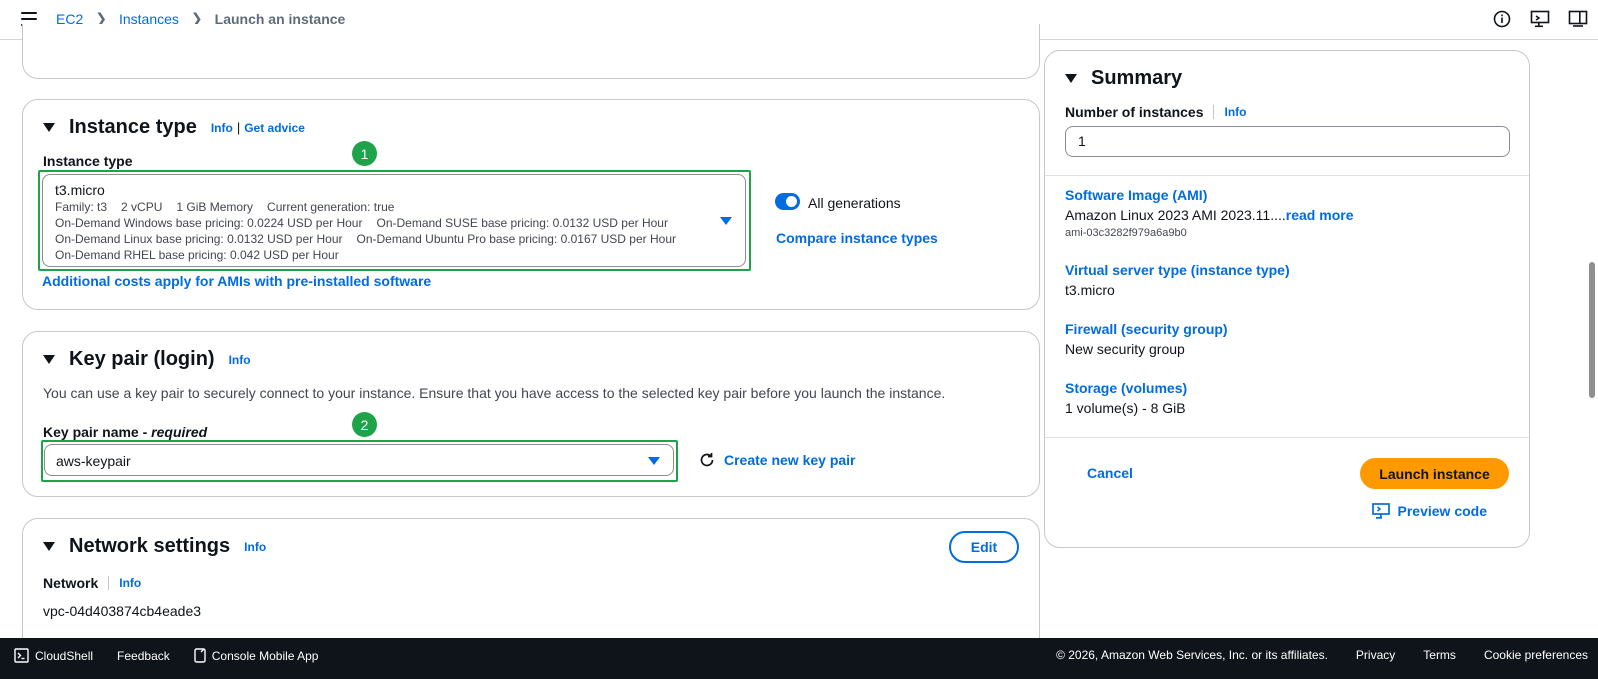 Image resolution: width=1598 pixels, height=679 pixels. I want to click on firewall-value: New security group, so click(1125, 349).